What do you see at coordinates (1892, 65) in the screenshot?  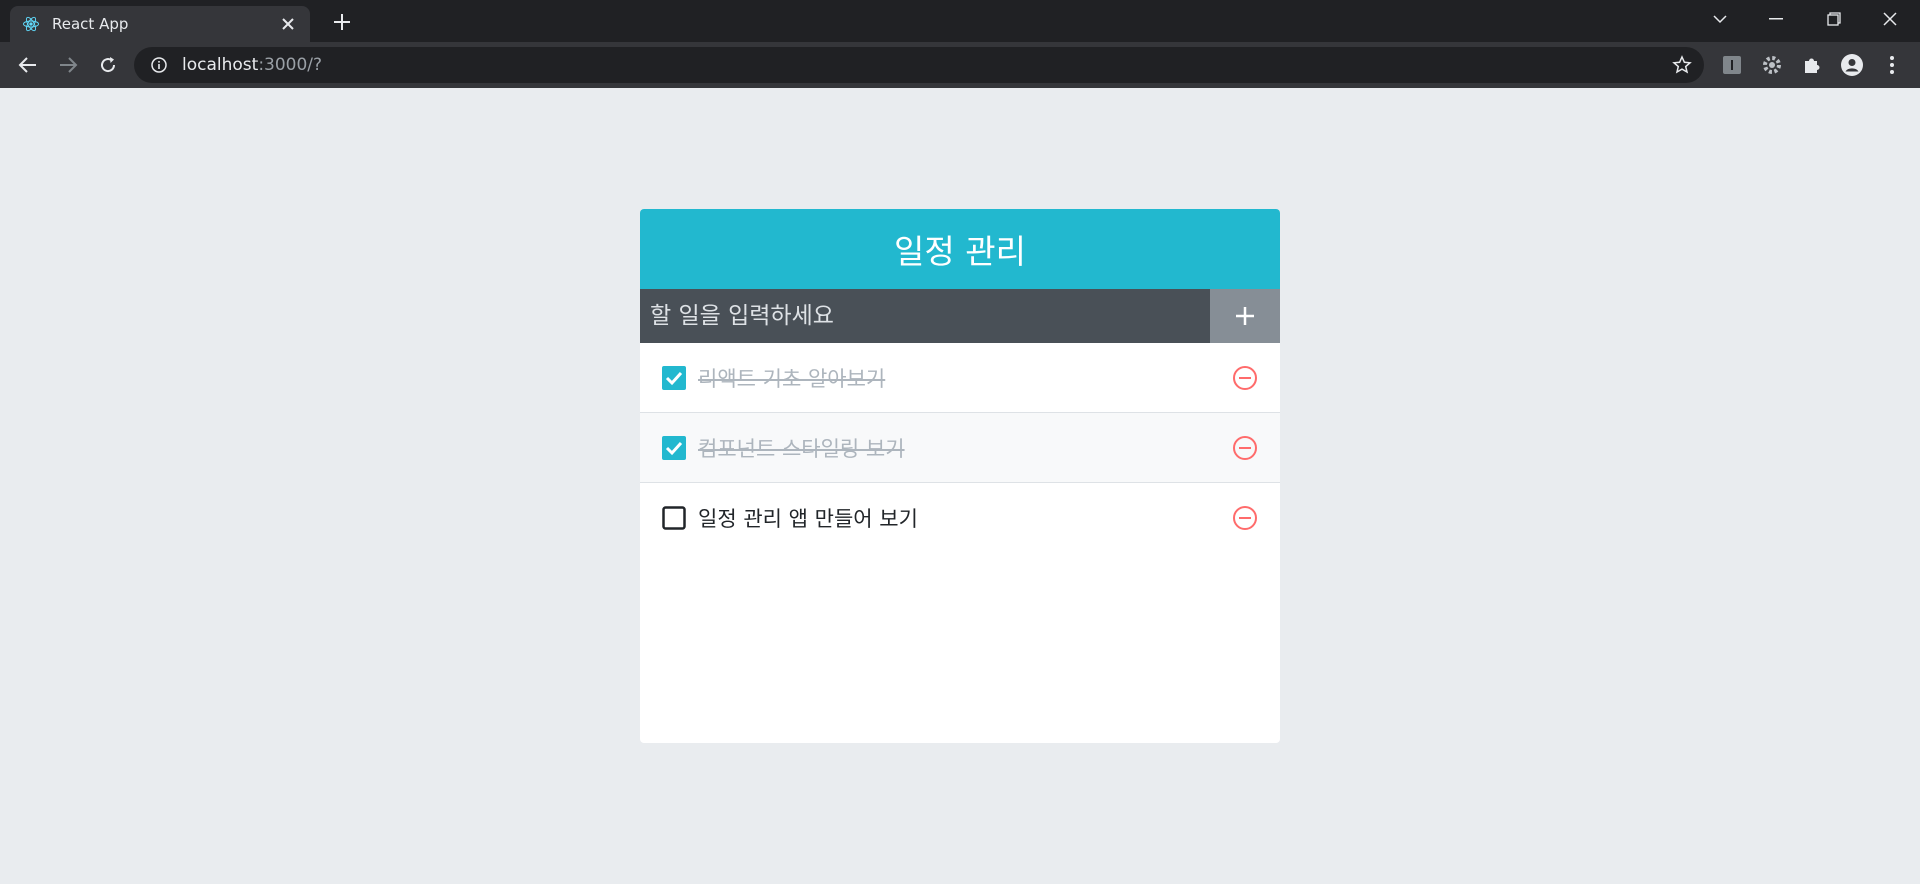 I see `menu-kebab-icon` at bounding box center [1892, 65].